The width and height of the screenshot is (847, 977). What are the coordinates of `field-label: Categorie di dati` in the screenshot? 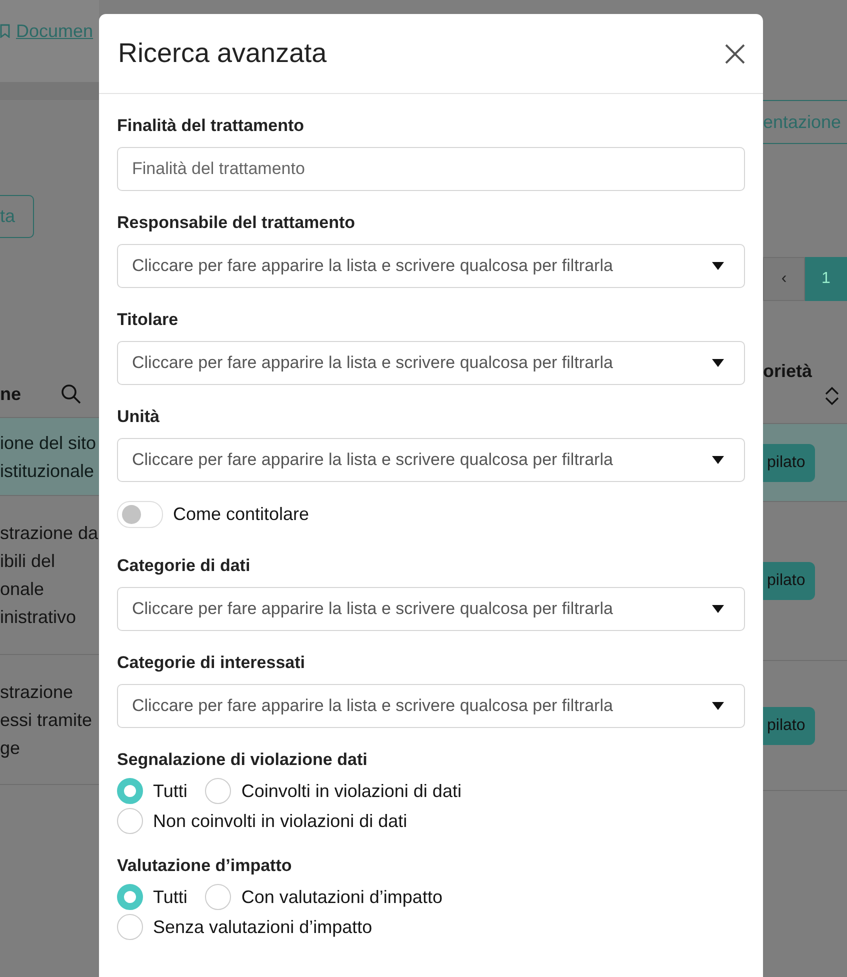 It's located at (184, 566).